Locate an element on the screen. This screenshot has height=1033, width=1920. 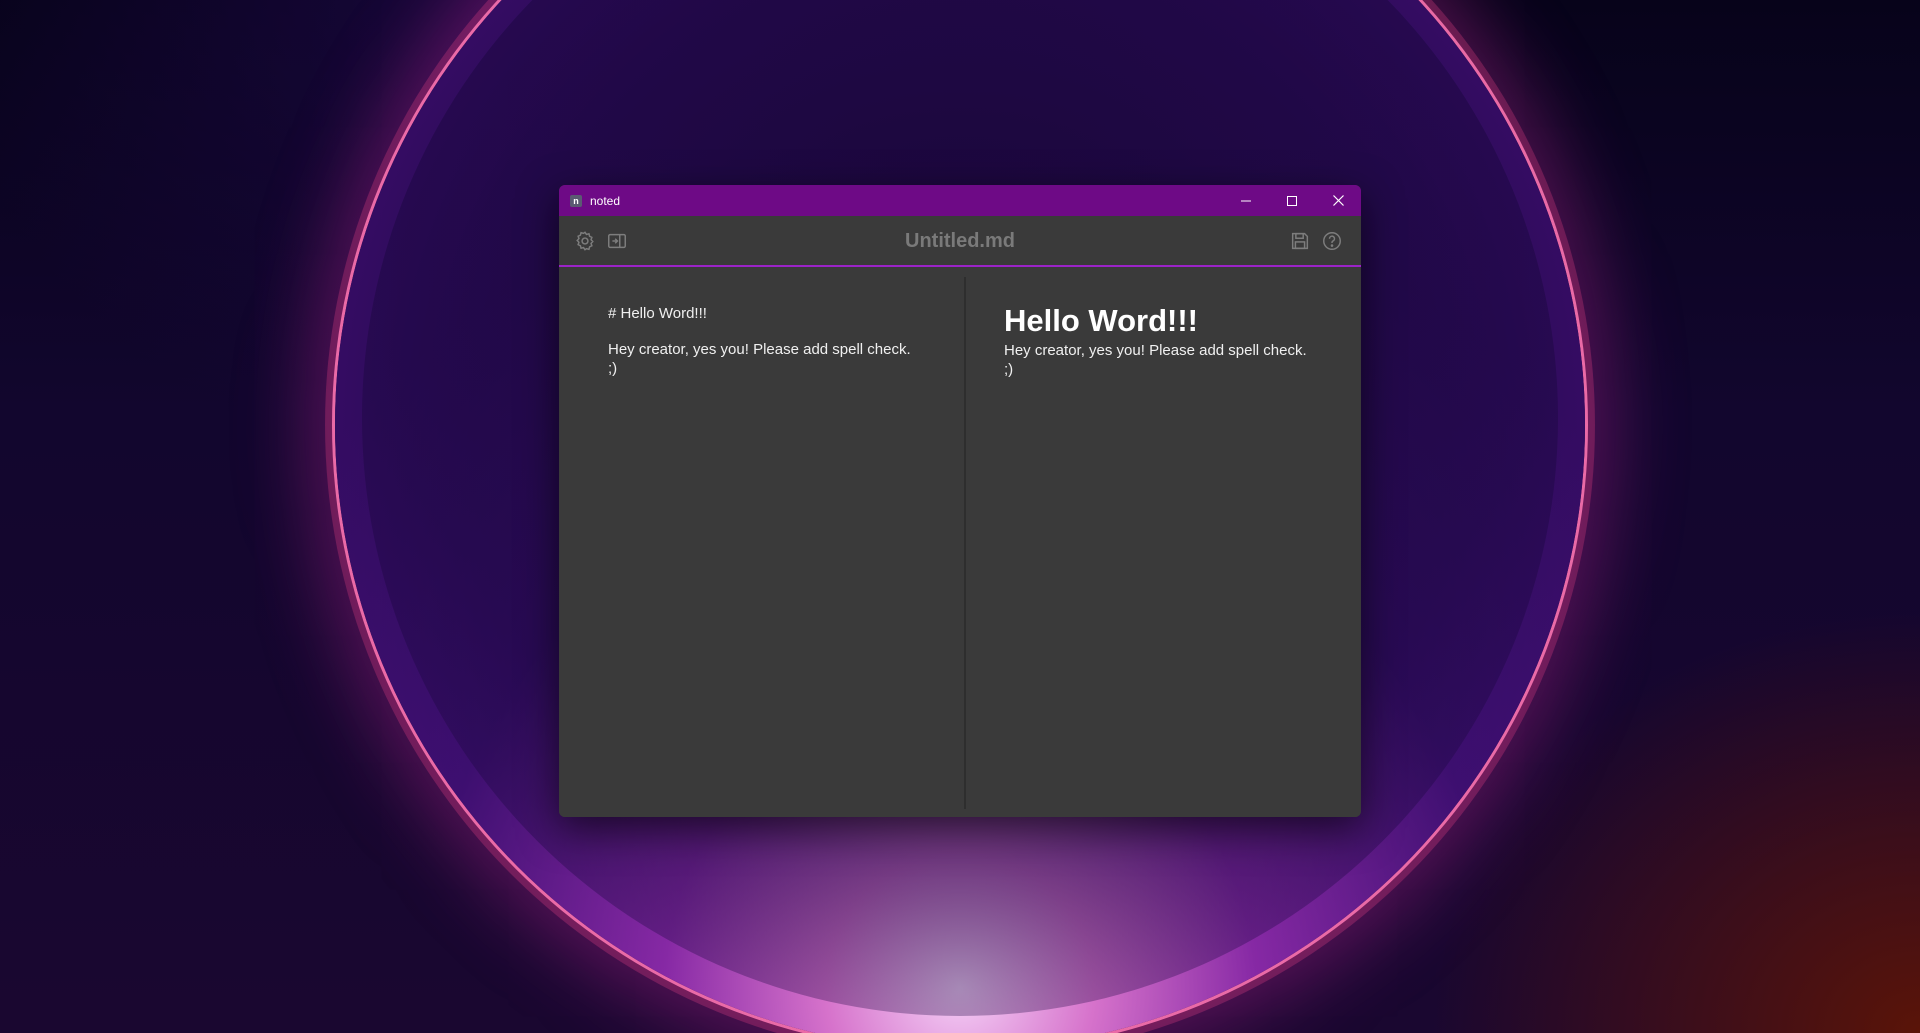
maximize-button is located at coordinates (1292, 200).